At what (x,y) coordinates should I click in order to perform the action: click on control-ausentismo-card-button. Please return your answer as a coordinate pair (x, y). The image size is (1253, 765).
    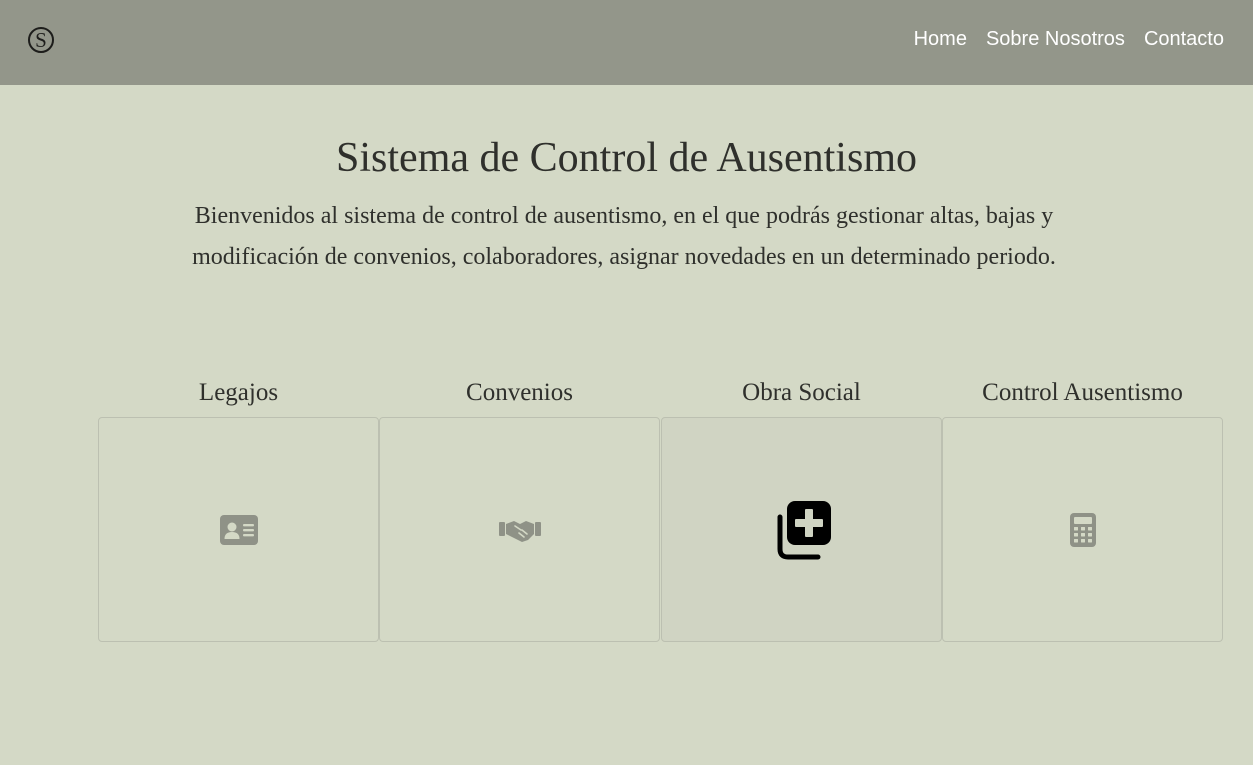
    Looking at the image, I should click on (1082, 529).